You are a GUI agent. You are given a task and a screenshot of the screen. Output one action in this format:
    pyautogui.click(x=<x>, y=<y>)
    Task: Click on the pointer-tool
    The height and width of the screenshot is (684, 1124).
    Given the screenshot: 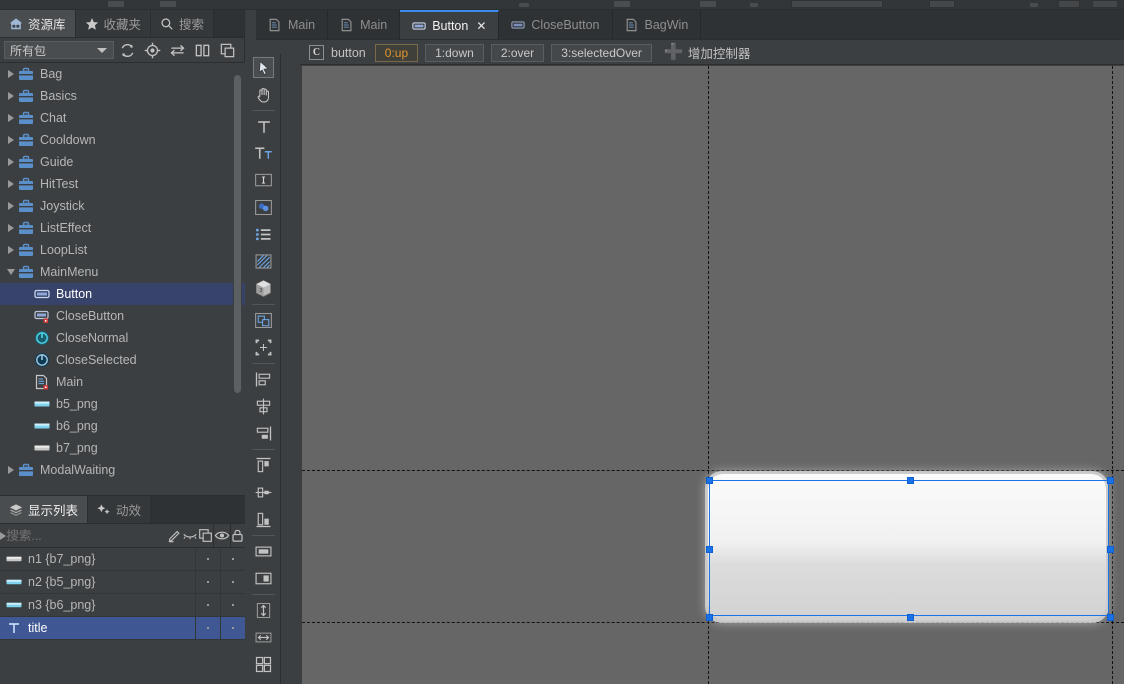 What is the action you would take?
    pyautogui.click(x=263, y=67)
    